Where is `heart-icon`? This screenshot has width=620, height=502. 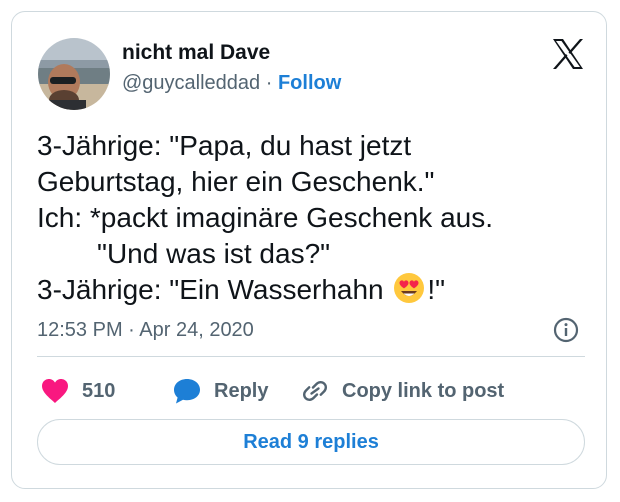 heart-icon is located at coordinates (55, 391).